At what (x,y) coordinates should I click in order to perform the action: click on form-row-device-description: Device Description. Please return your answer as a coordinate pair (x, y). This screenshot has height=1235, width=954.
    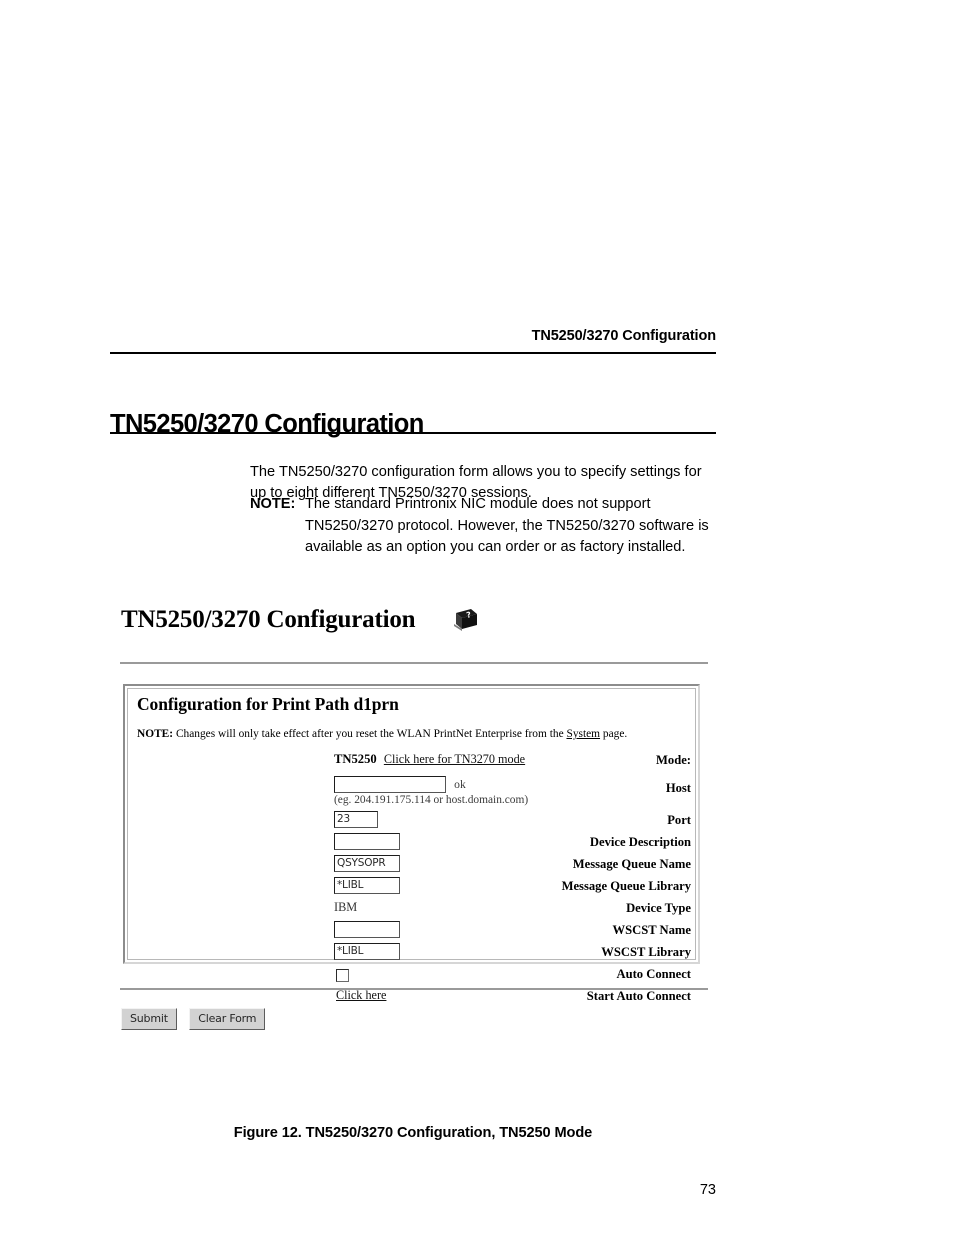
    Looking at the image, I should click on (411, 844).